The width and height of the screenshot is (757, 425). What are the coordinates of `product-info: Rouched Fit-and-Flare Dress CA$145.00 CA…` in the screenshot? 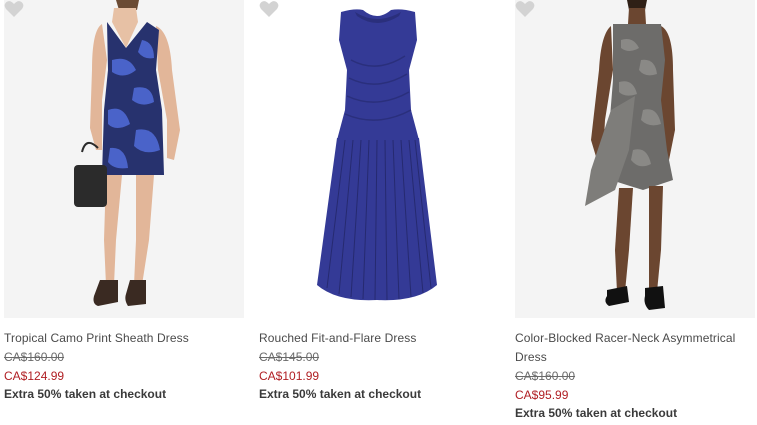 It's located at (379, 361).